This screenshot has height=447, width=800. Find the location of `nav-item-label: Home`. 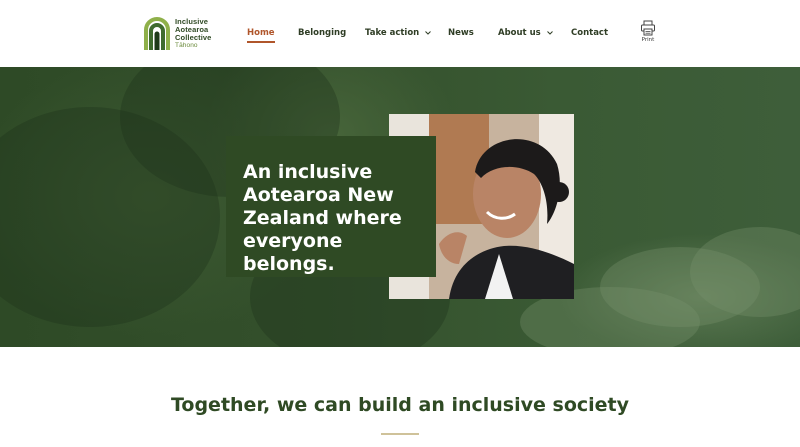

nav-item-label: Home is located at coordinates (261, 33).